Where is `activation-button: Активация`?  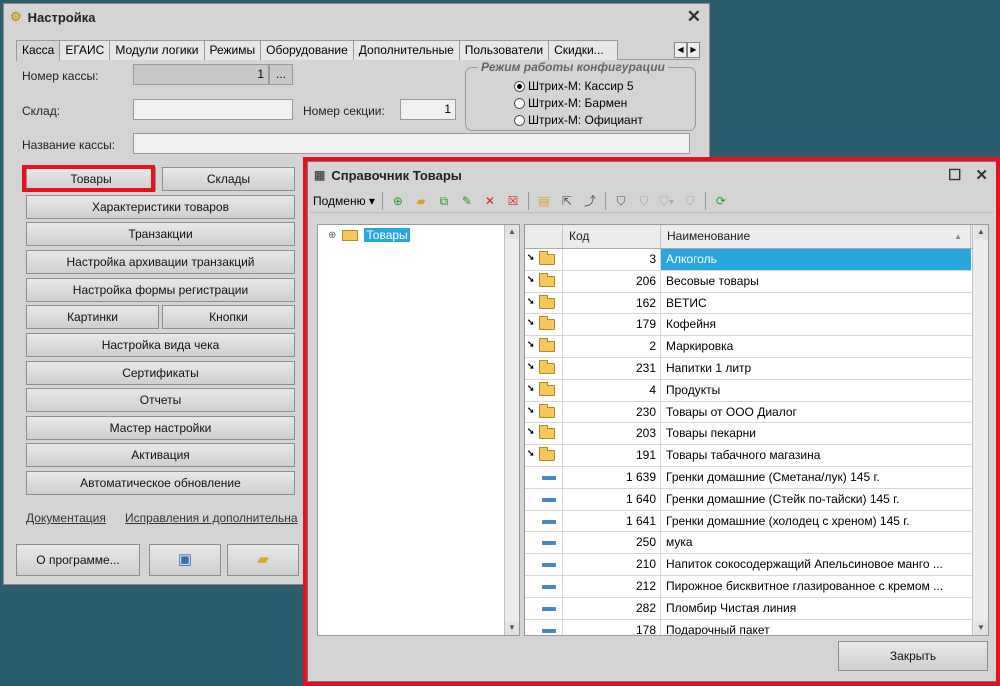 activation-button: Активация is located at coordinates (160, 455).